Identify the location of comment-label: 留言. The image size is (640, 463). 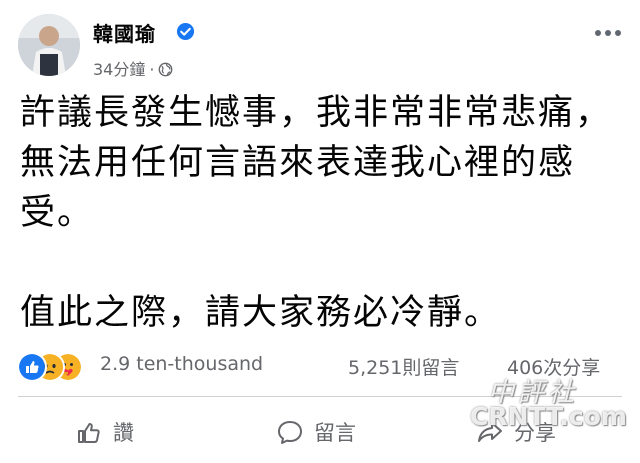
(335, 433).